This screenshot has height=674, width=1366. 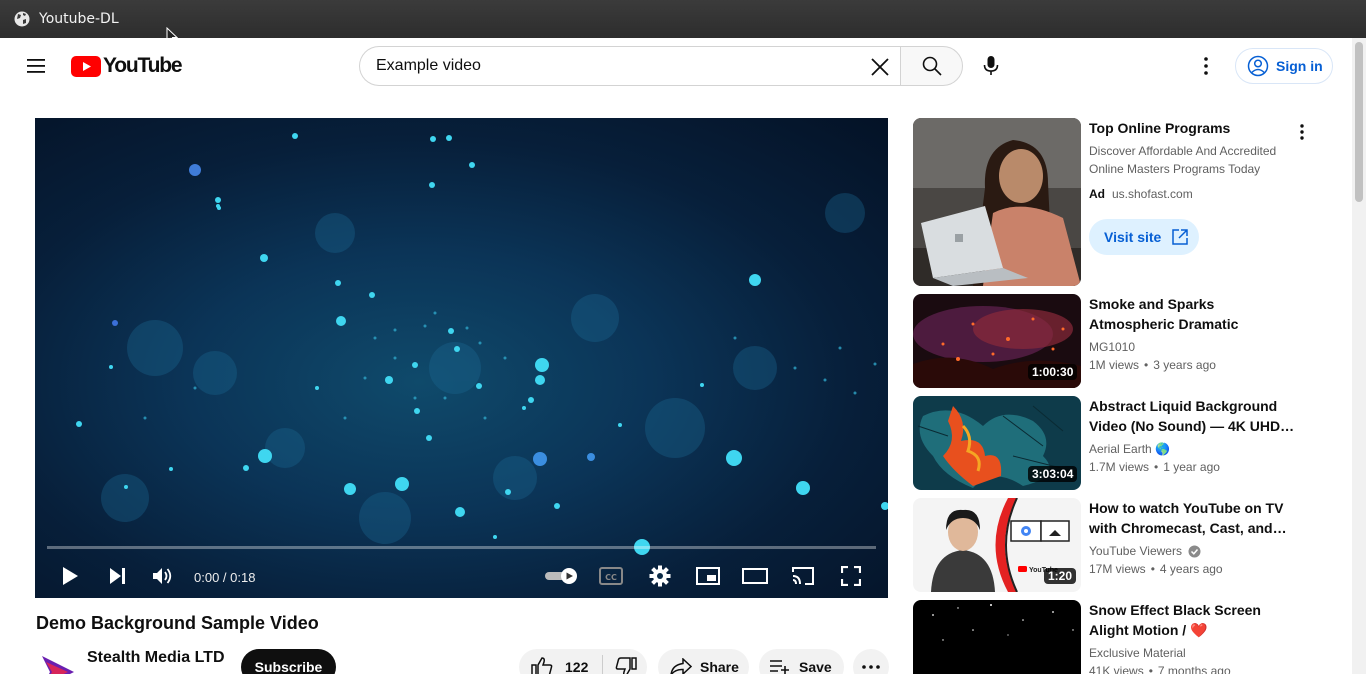 What do you see at coordinates (681, 666) in the screenshot?
I see `share-icon` at bounding box center [681, 666].